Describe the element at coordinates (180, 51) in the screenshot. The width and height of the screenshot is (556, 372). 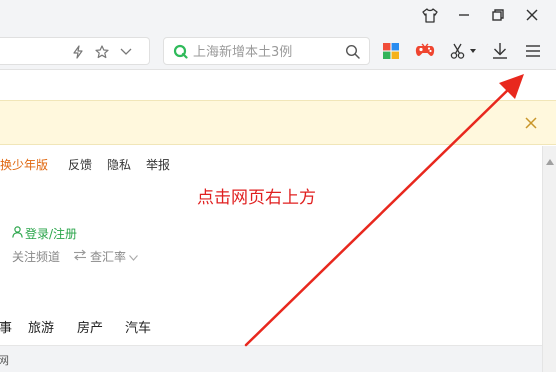
I see `search-engine-logo-icon` at that location.